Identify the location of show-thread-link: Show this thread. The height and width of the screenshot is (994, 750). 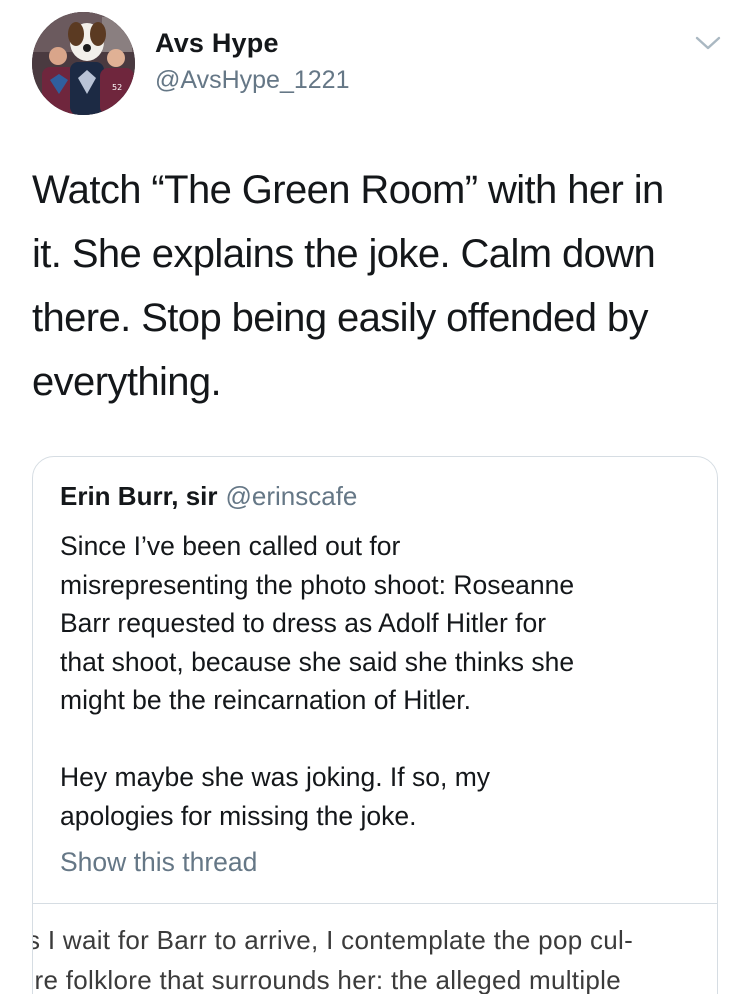
(158, 862).